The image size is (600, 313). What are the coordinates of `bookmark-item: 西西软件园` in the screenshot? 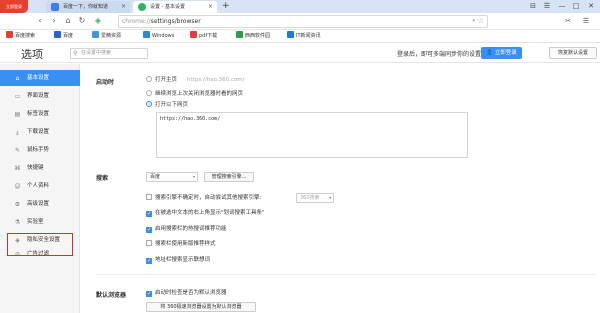 It's located at (253, 36).